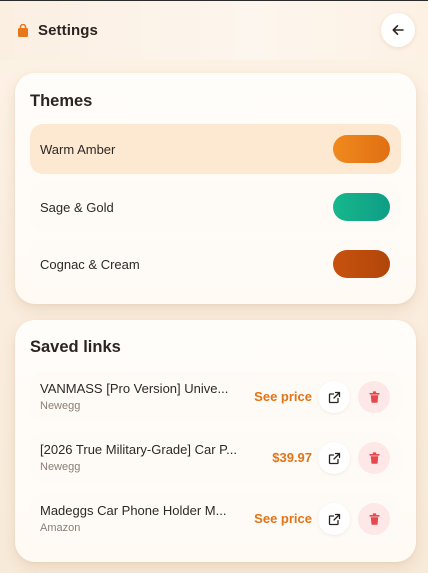 Image resolution: width=428 pixels, height=573 pixels. What do you see at coordinates (90, 264) in the screenshot?
I see `theme-name: Cognac & Cream` at bounding box center [90, 264].